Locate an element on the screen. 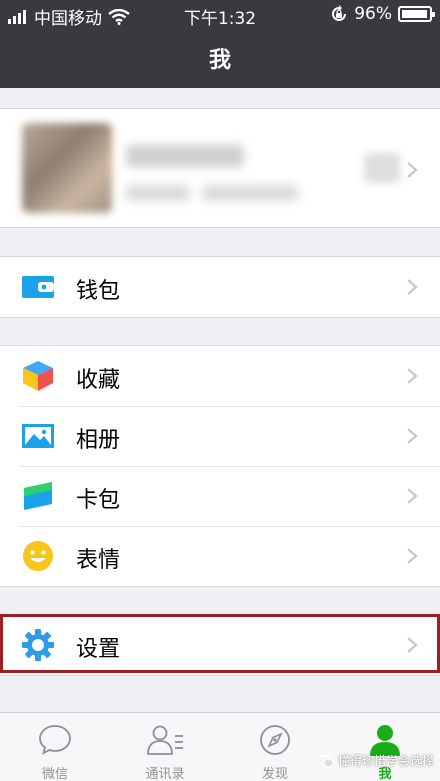 The width and height of the screenshot is (440, 781). card-pack-icon is located at coordinates (38, 496).